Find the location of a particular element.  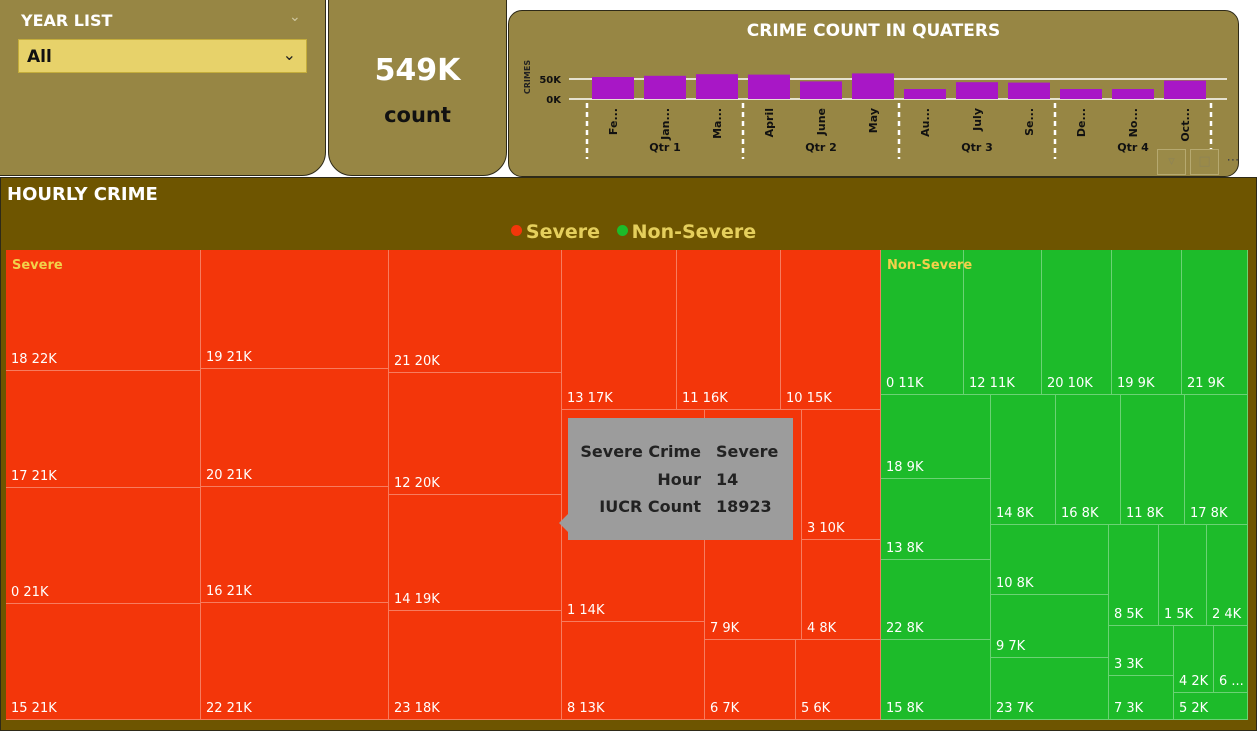

non-severe-cell: 18 9K is located at coordinates (936, 437).